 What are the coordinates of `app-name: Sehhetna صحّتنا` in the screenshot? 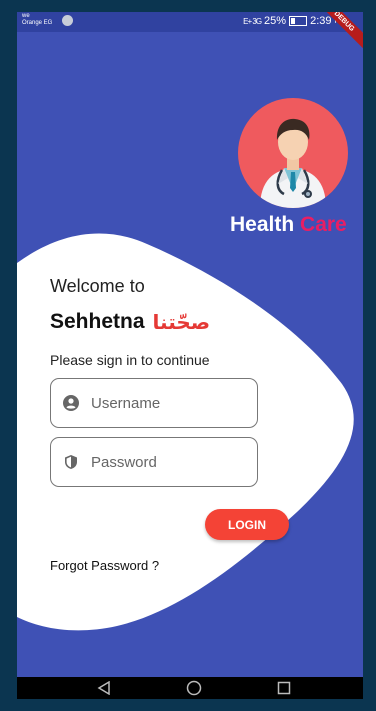 It's located at (130, 322).